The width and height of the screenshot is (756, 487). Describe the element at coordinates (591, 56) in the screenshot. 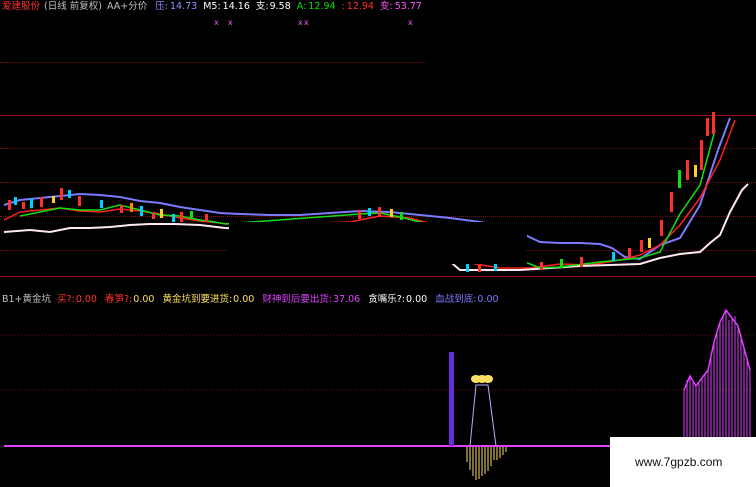

I see `redacted-area-top-right` at that location.